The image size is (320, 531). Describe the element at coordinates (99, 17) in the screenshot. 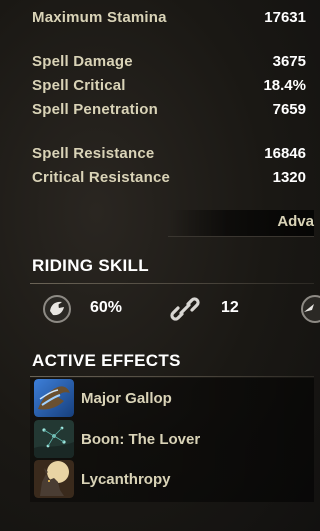

I see `stat-label: Maximum Stamina` at that location.